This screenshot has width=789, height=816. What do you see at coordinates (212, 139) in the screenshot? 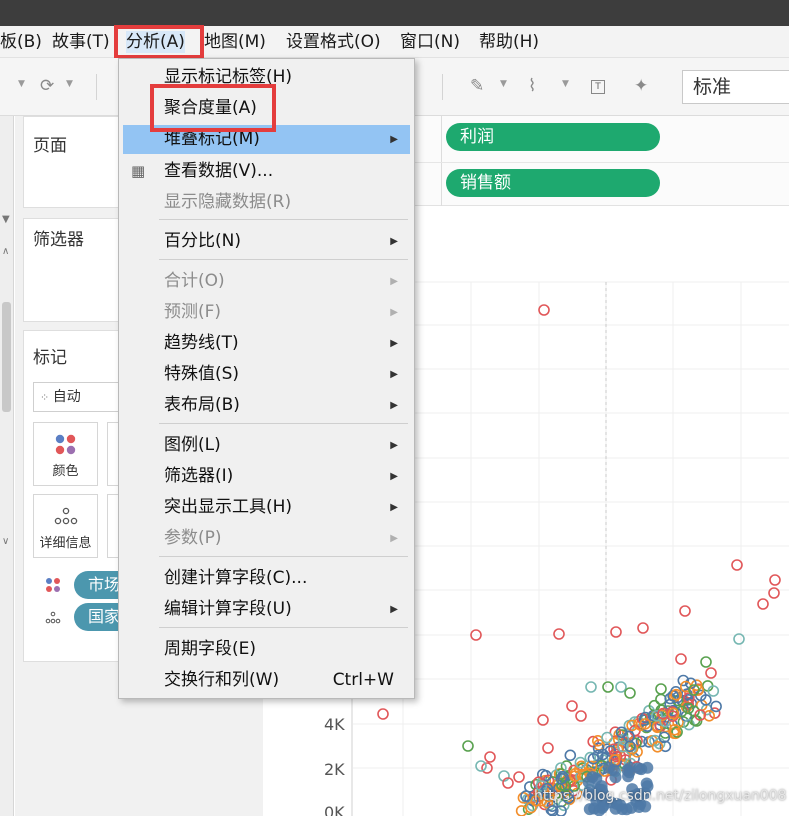
I see `menu-item-label: 堆叠标记(M)` at bounding box center [212, 139].